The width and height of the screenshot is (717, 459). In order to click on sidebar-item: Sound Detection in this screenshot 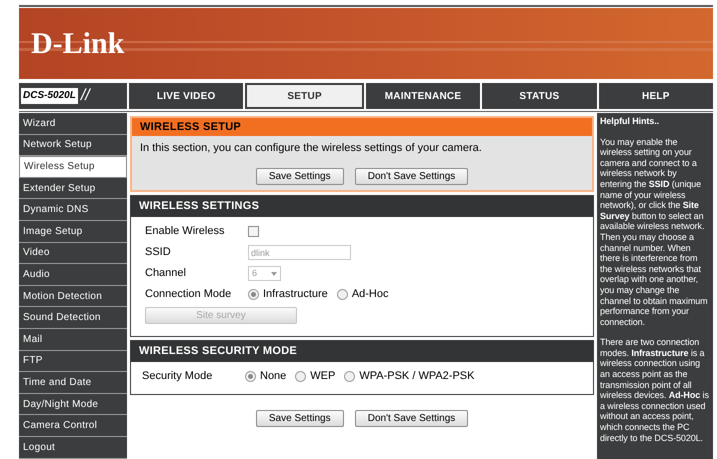, I will do `click(73, 318)`.